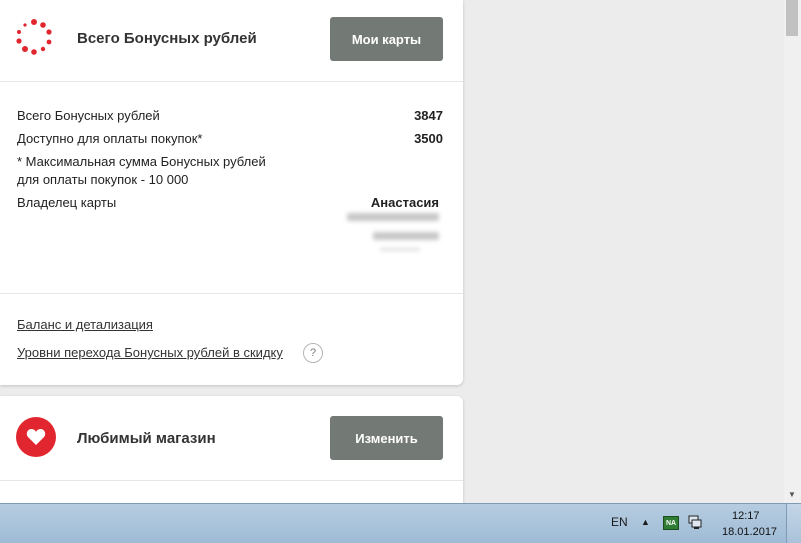  I want to click on language-indicator: EN, so click(619, 522).